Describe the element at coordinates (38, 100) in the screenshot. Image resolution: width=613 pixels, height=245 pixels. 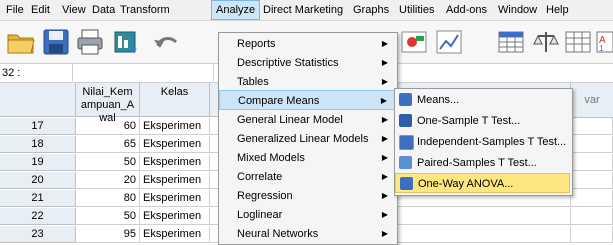
I see `corner-header` at that location.